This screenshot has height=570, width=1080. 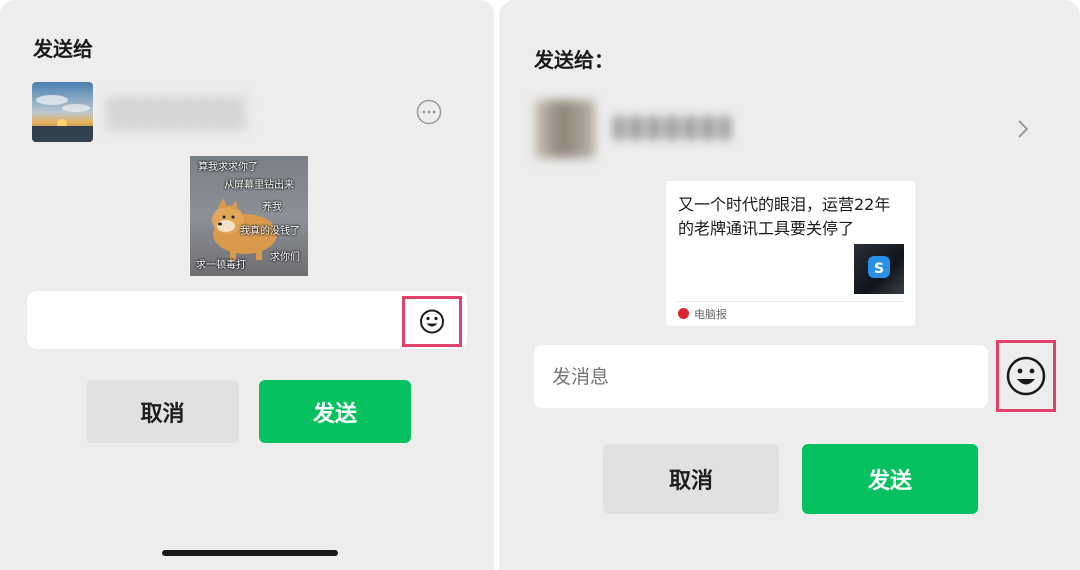 What do you see at coordinates (63, 49) in the screenshot?
I see `dialog-title: 发送给` at bounding box center [63, 49].